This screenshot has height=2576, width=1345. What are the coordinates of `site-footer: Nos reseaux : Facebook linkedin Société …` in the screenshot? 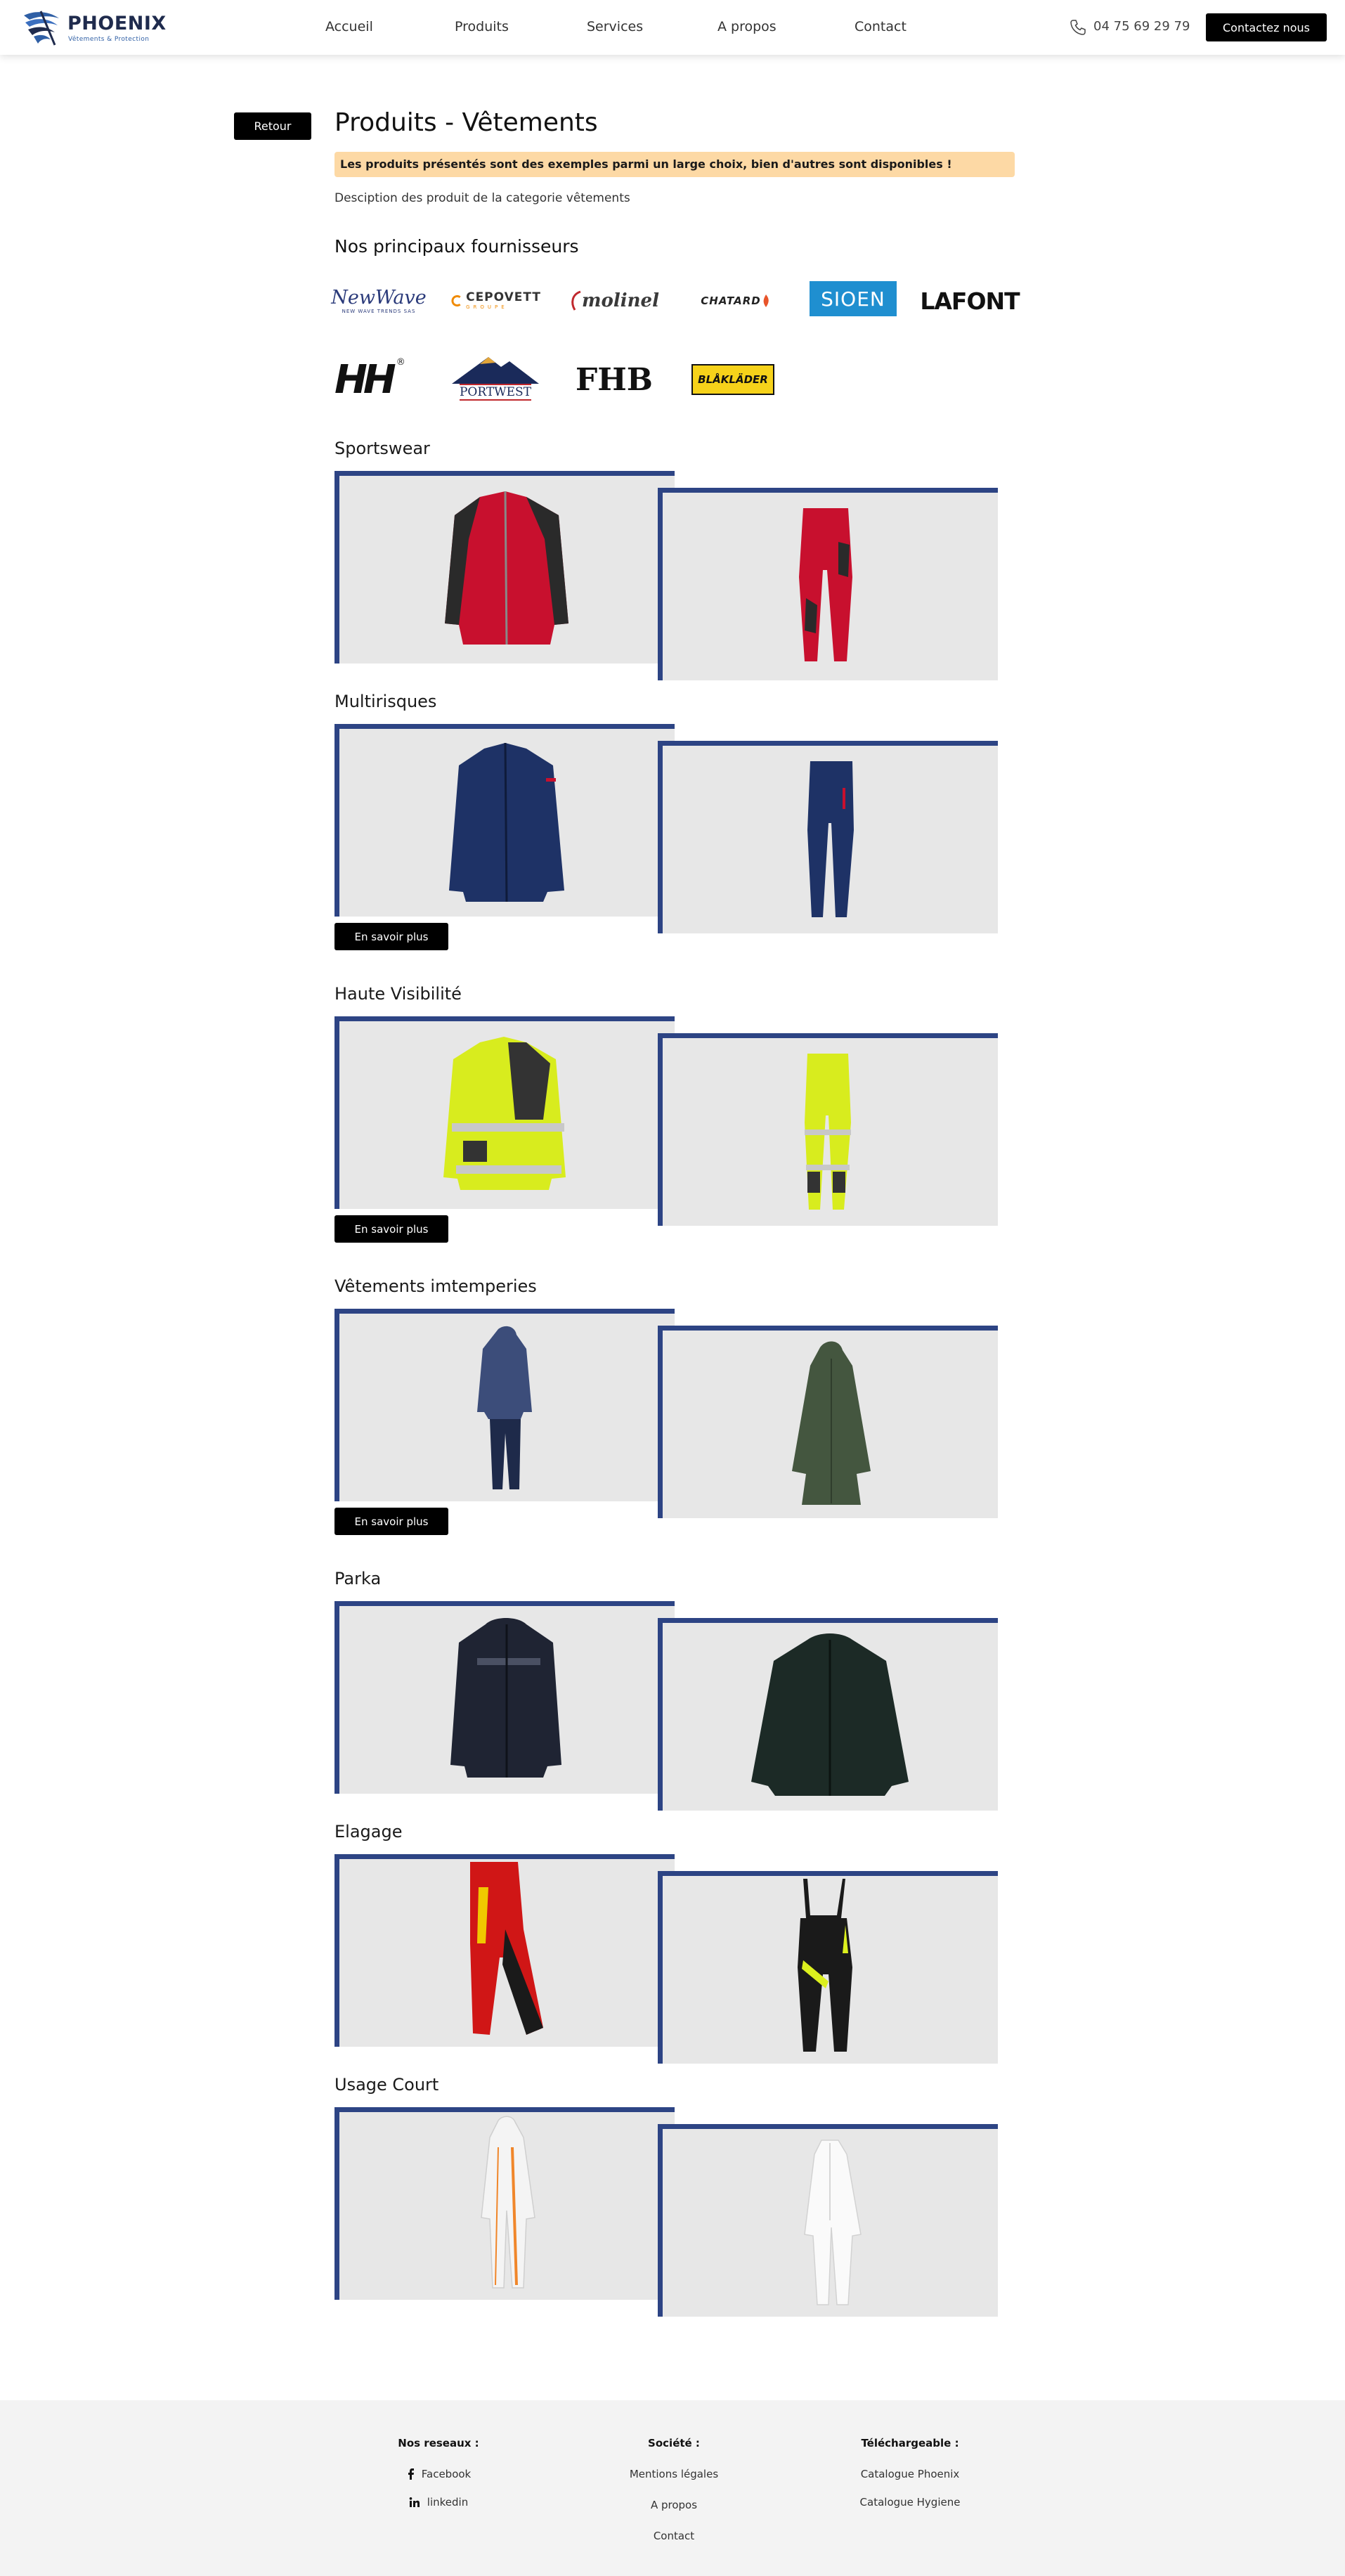 It's located at (672, 2488).